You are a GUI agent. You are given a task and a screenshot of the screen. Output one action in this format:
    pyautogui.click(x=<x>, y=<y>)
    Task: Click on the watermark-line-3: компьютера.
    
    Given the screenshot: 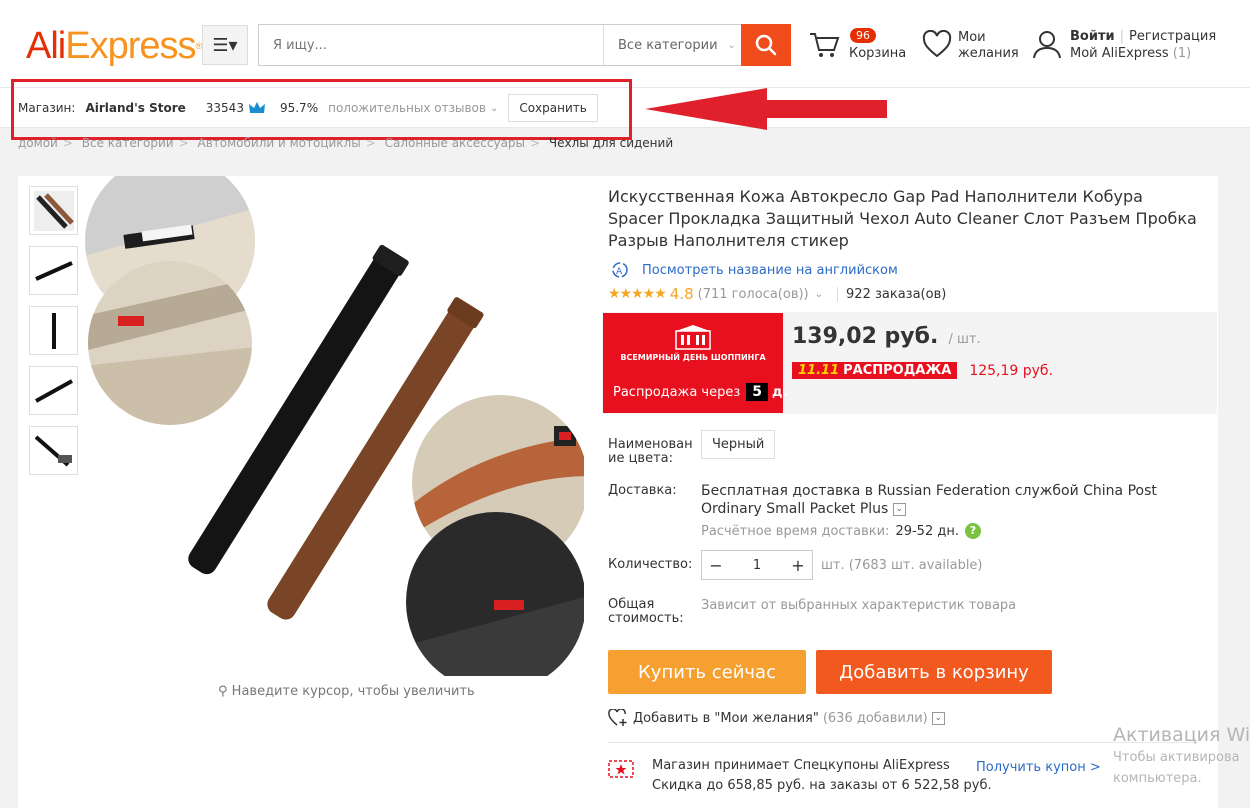 What is the action you would take?
    pyautogui.click(x=1157, y=778)
    